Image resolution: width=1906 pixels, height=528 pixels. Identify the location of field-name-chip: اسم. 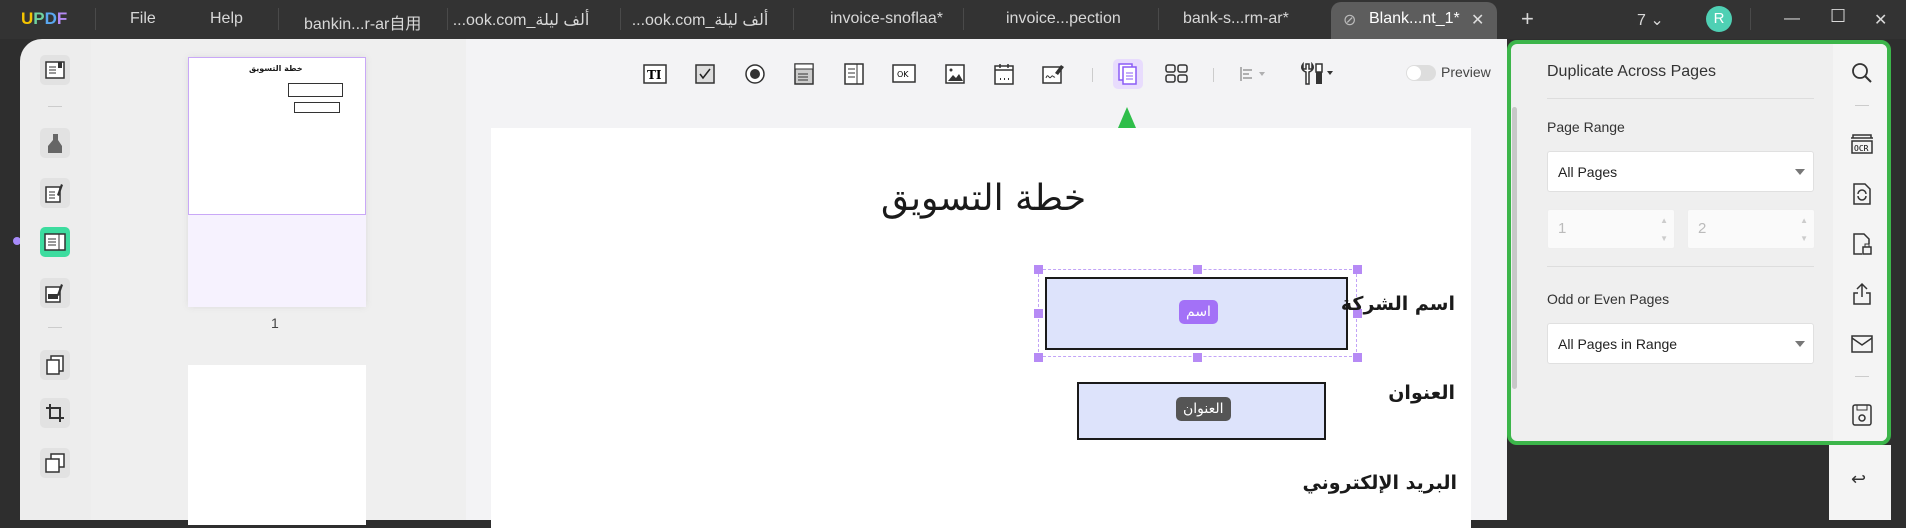
(1198, 312).